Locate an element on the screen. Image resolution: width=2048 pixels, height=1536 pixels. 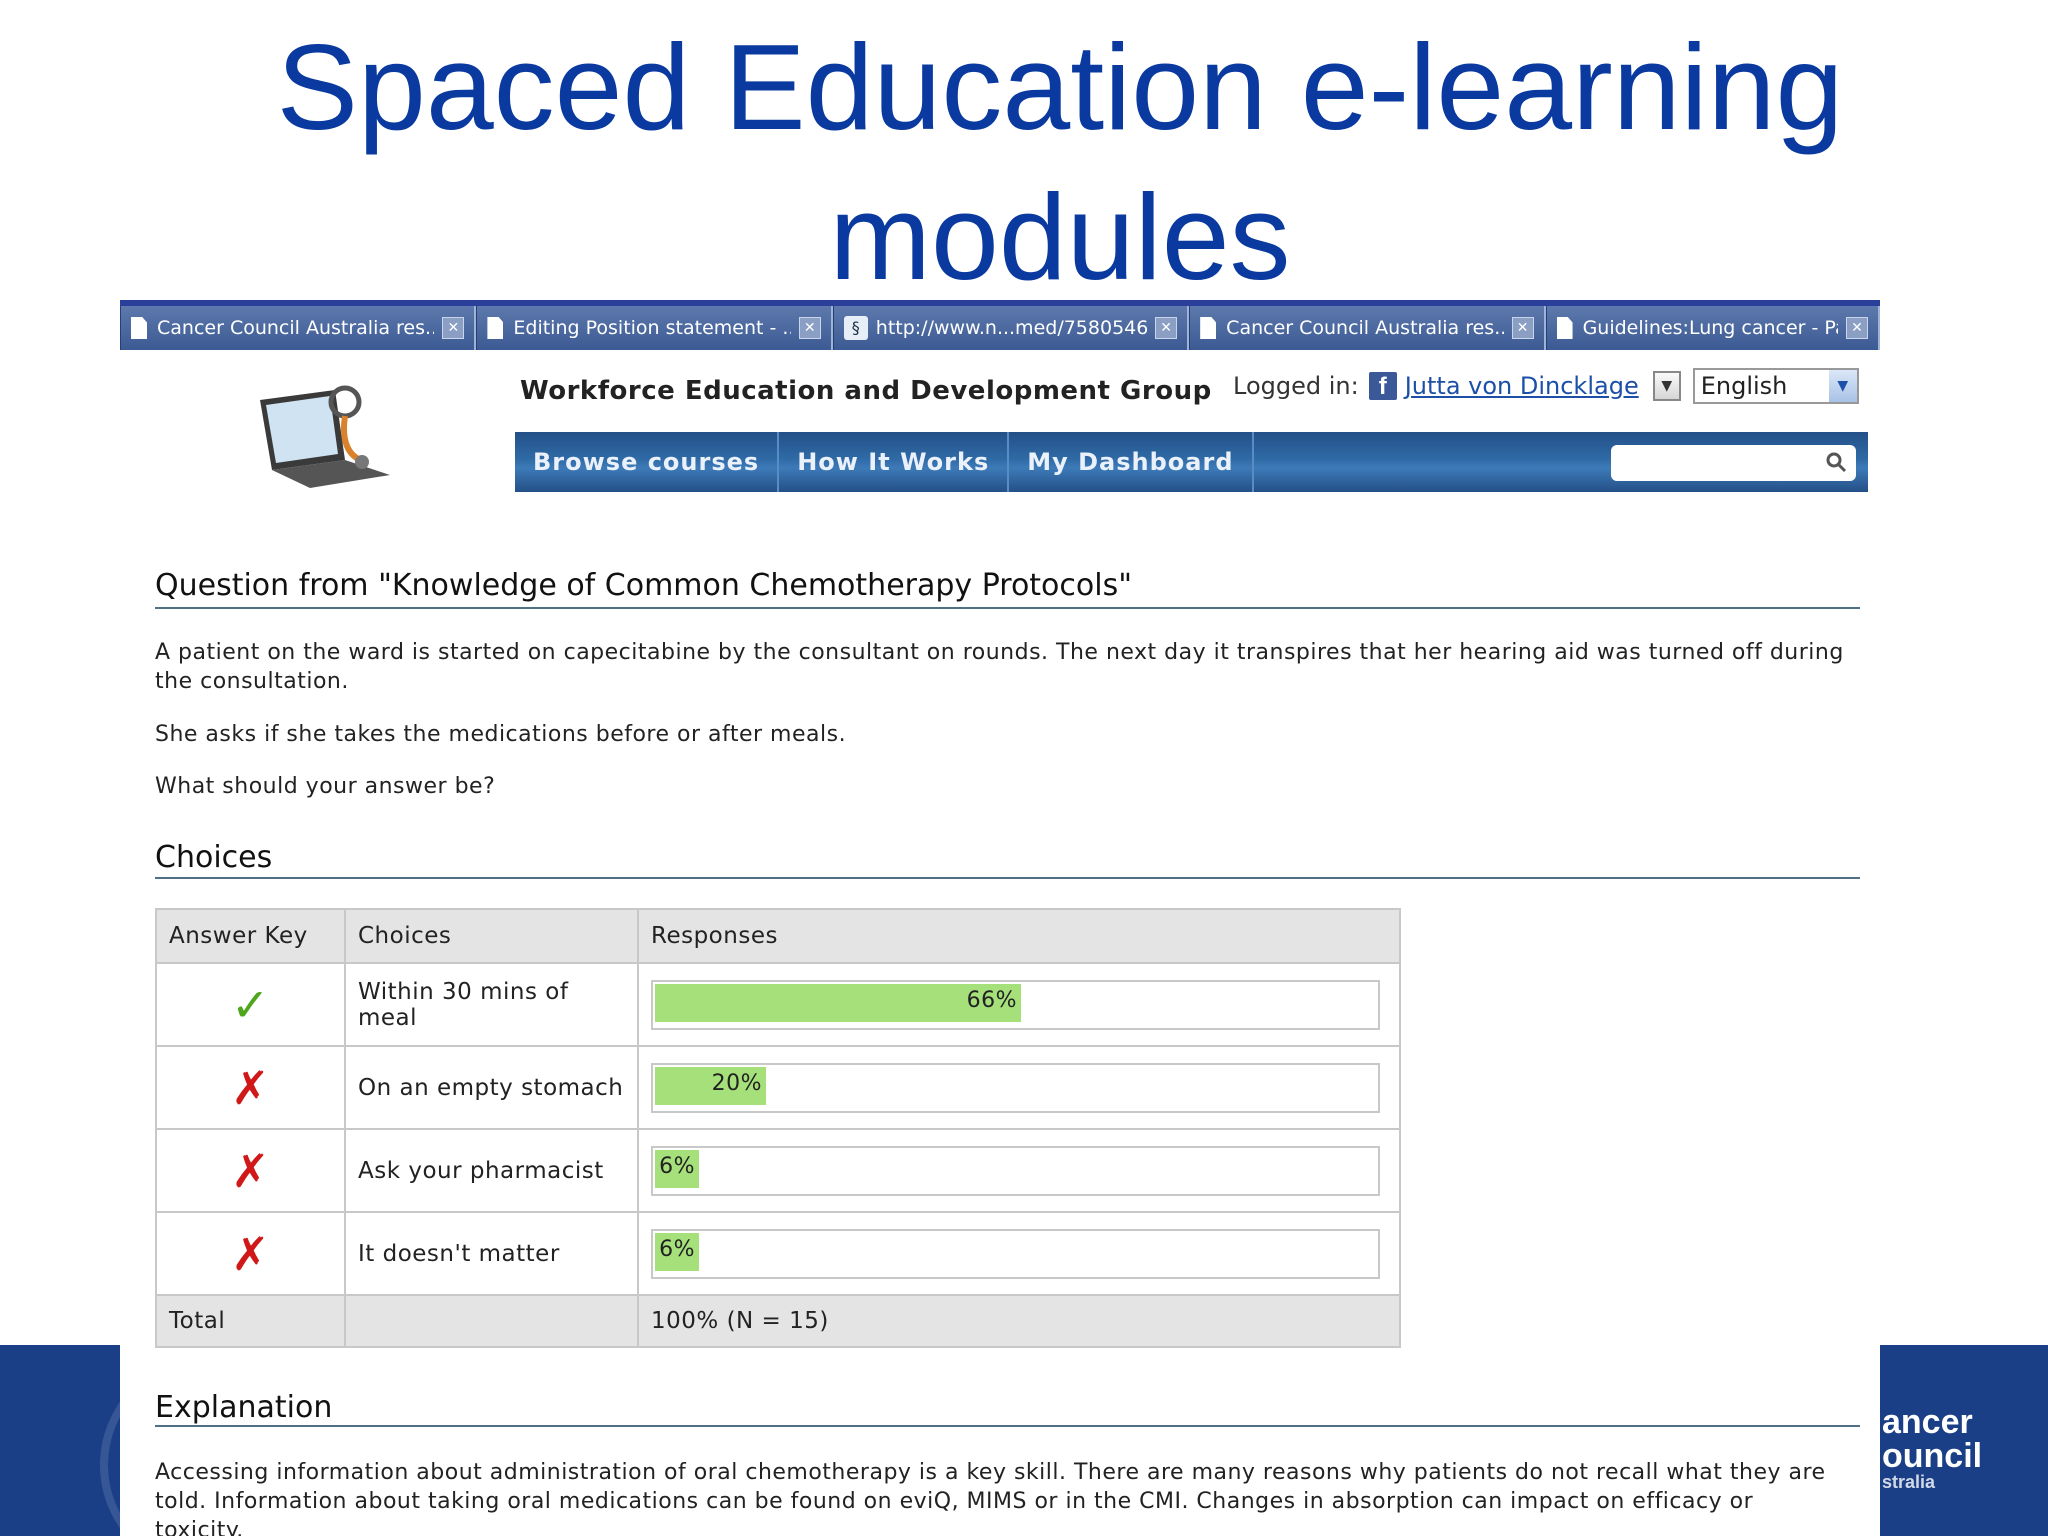
table-row: ✓ Within 30 mins of meal 66% is located at coordinates (778, 1004).